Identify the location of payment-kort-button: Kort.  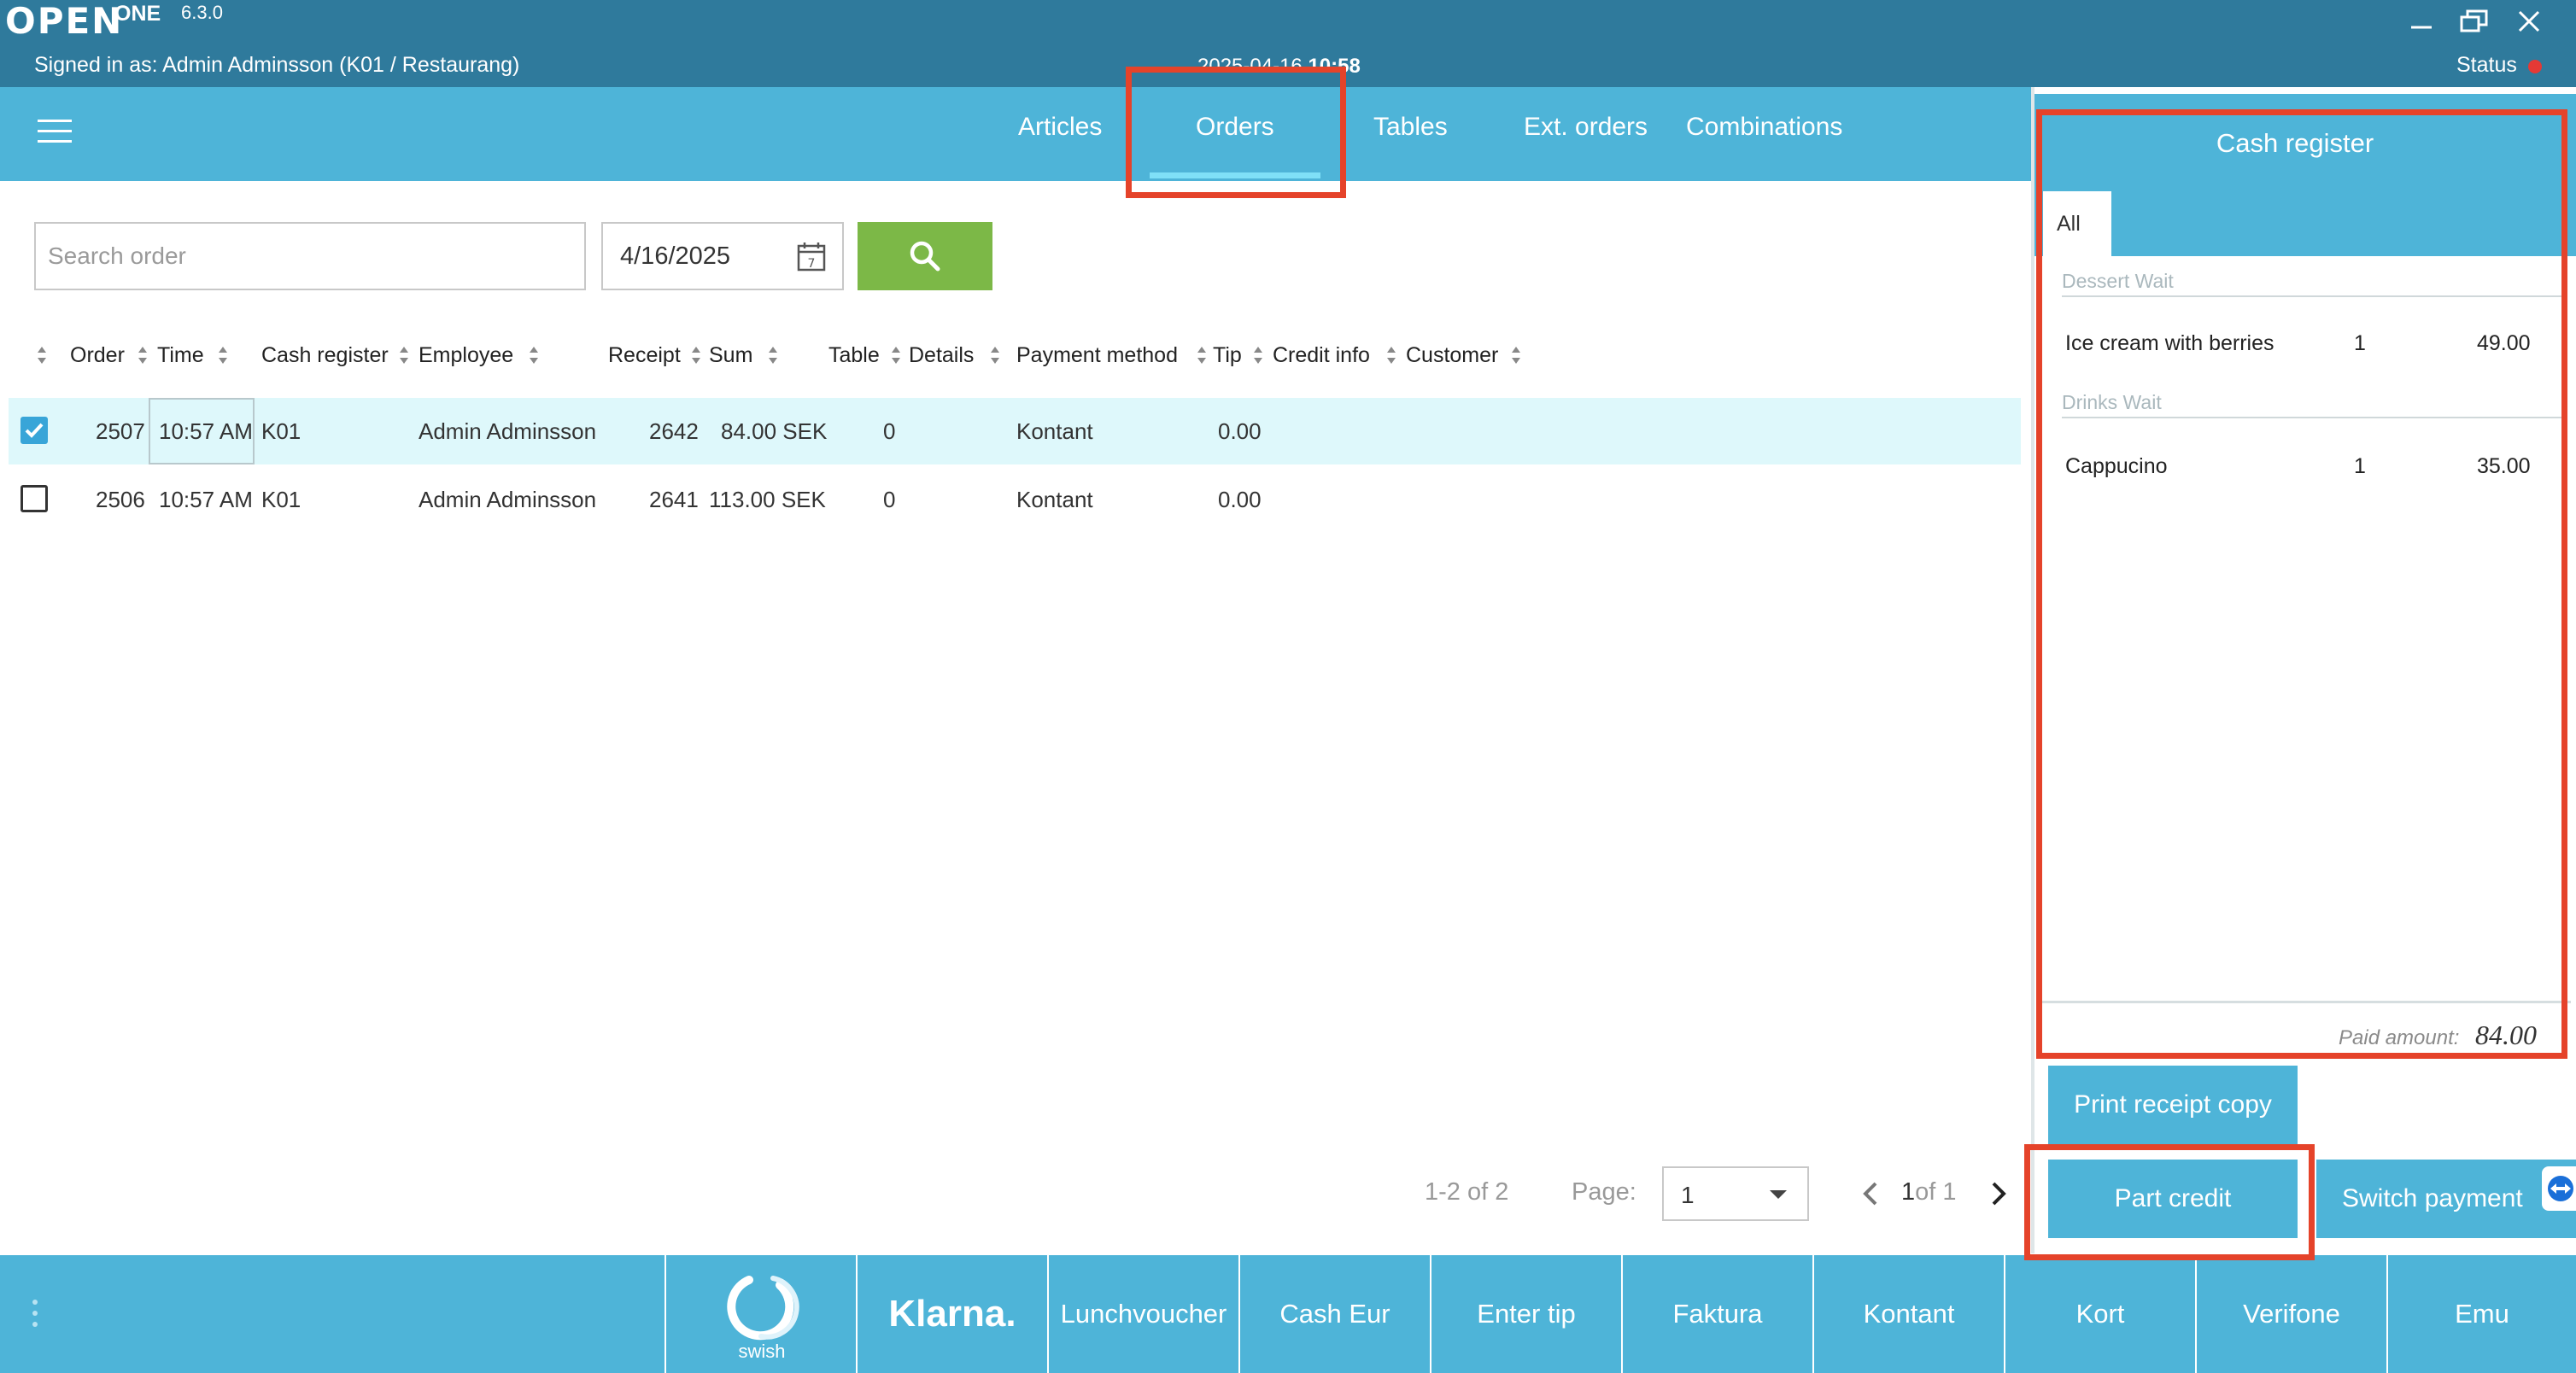
(2099, 1314).